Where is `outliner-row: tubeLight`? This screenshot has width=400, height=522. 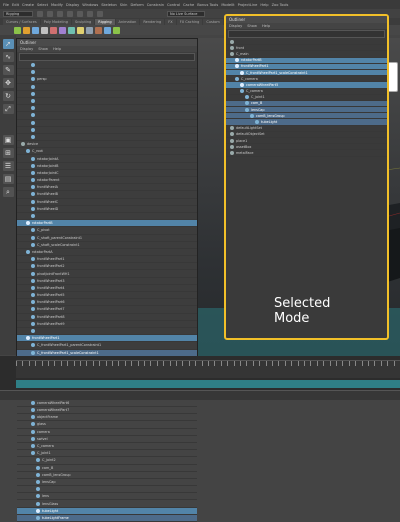 outliner-row: tubeLight is located at coordinates (107, 511).